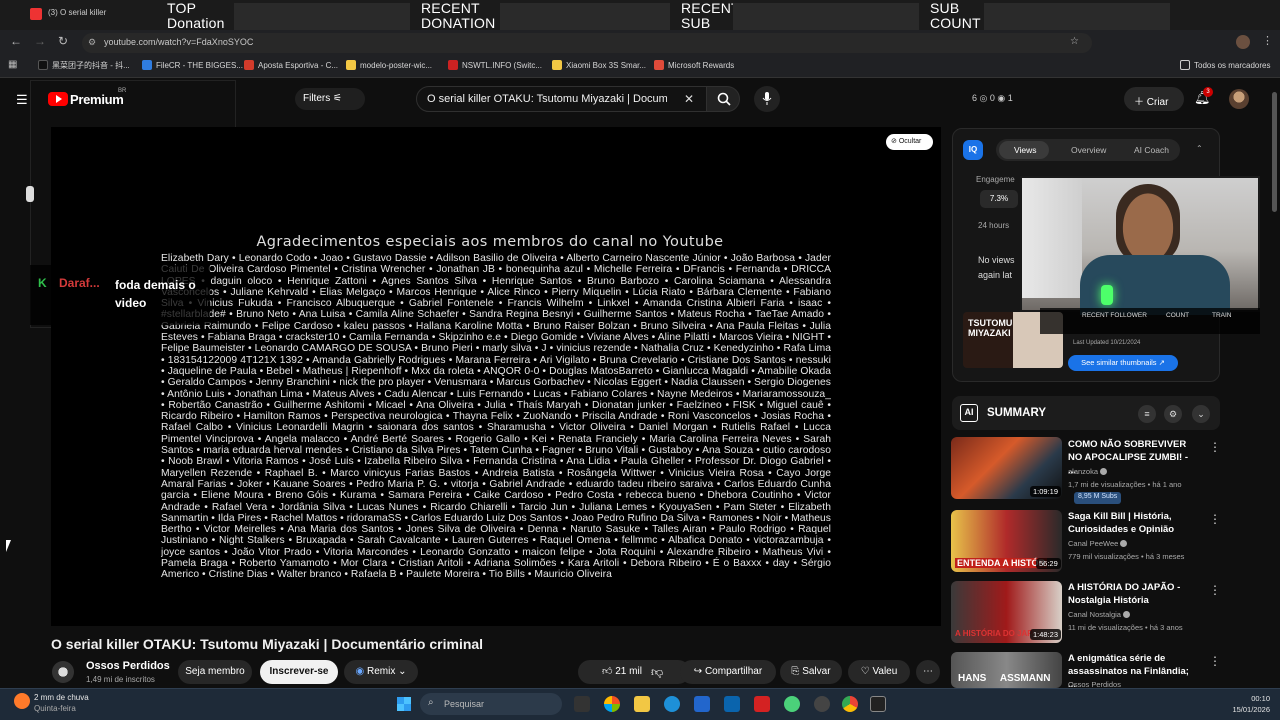  What do you see at coordinates (1125, 484) in the screenshot?
I see `rec-views: 1,7 mi de visualizações • há 1 ano` at bounding box center [1125, 484].